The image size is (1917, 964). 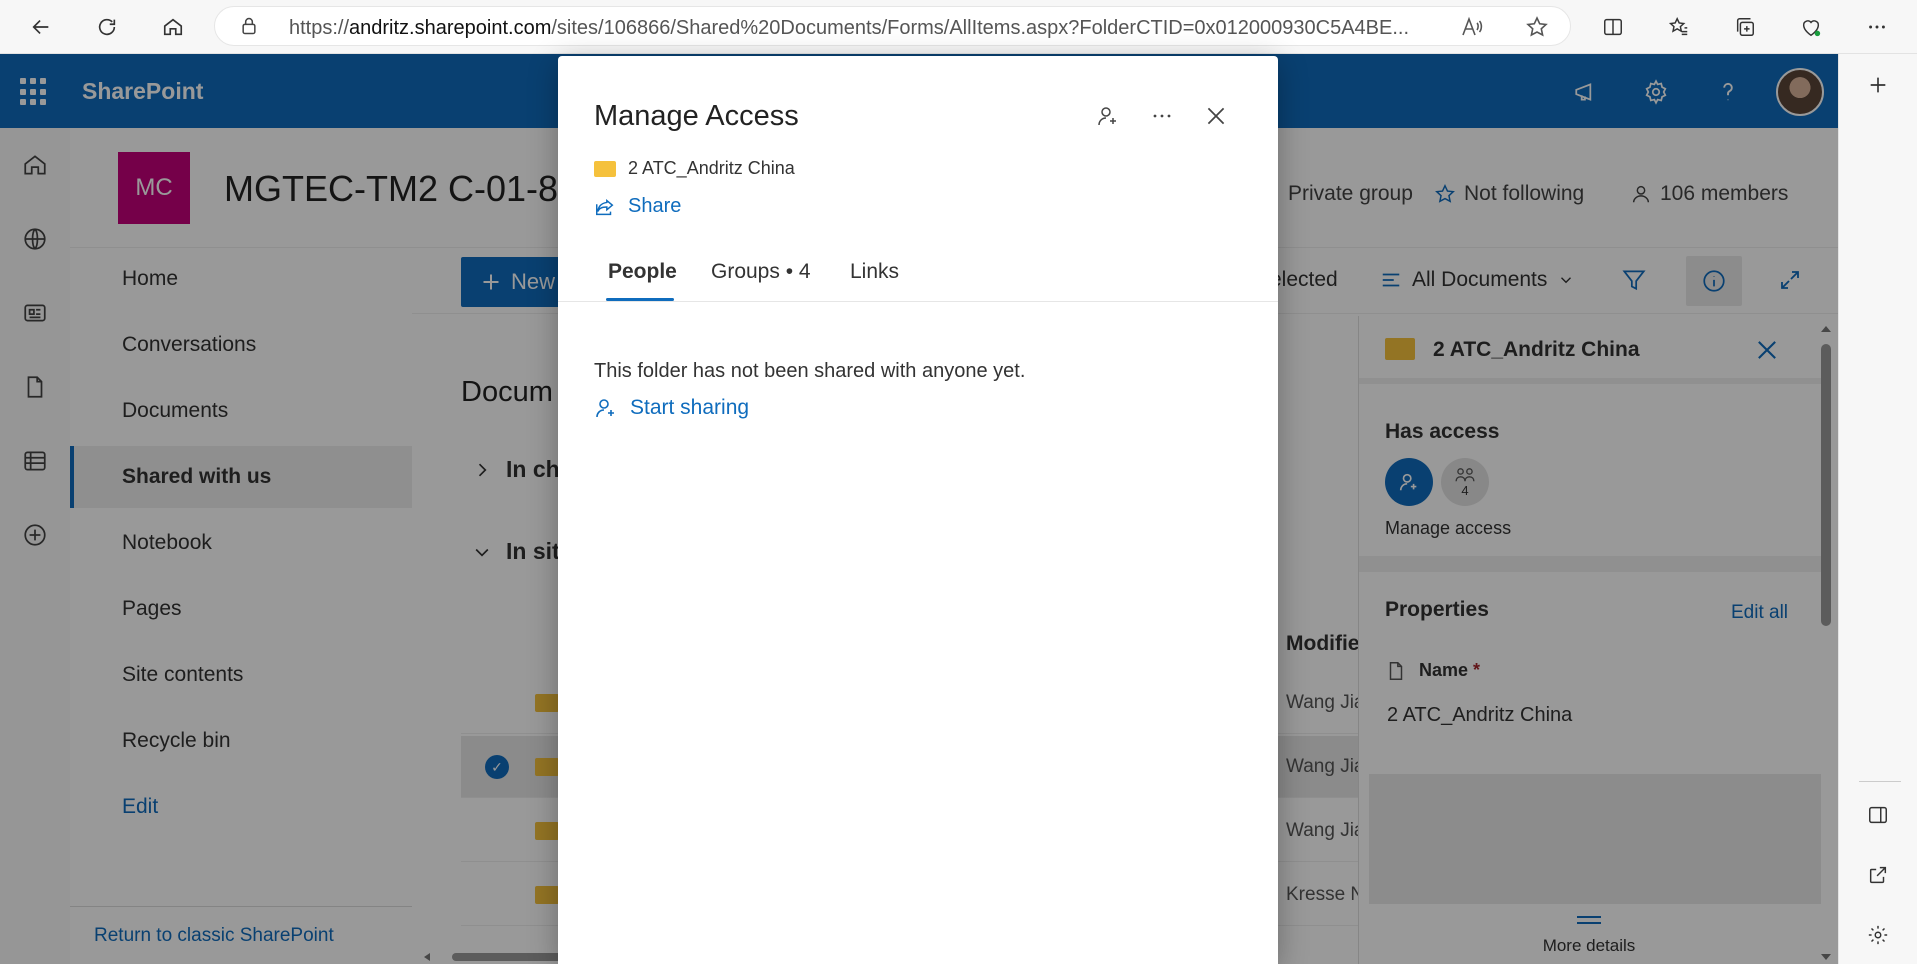 I want to click on external-link-icon, so click(x=1878, y=875).